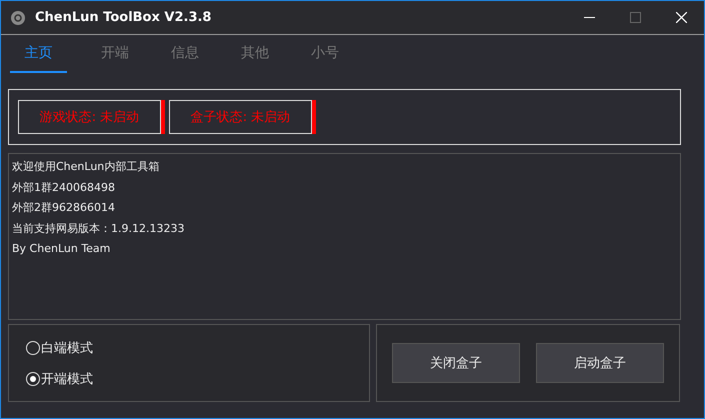  Describe the element at coordinates (600, 363) in the screenshot. I see `action-button: 启动盒子` at that location.